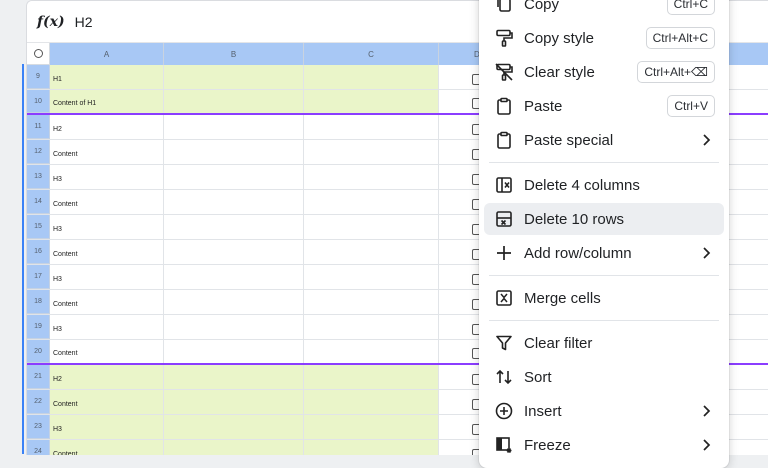 Image resolution: width=768 pixels, height=468 pixels. Describe the element at coordinates (504, 343) in the screenshot. I see `filter-icon` at that location.